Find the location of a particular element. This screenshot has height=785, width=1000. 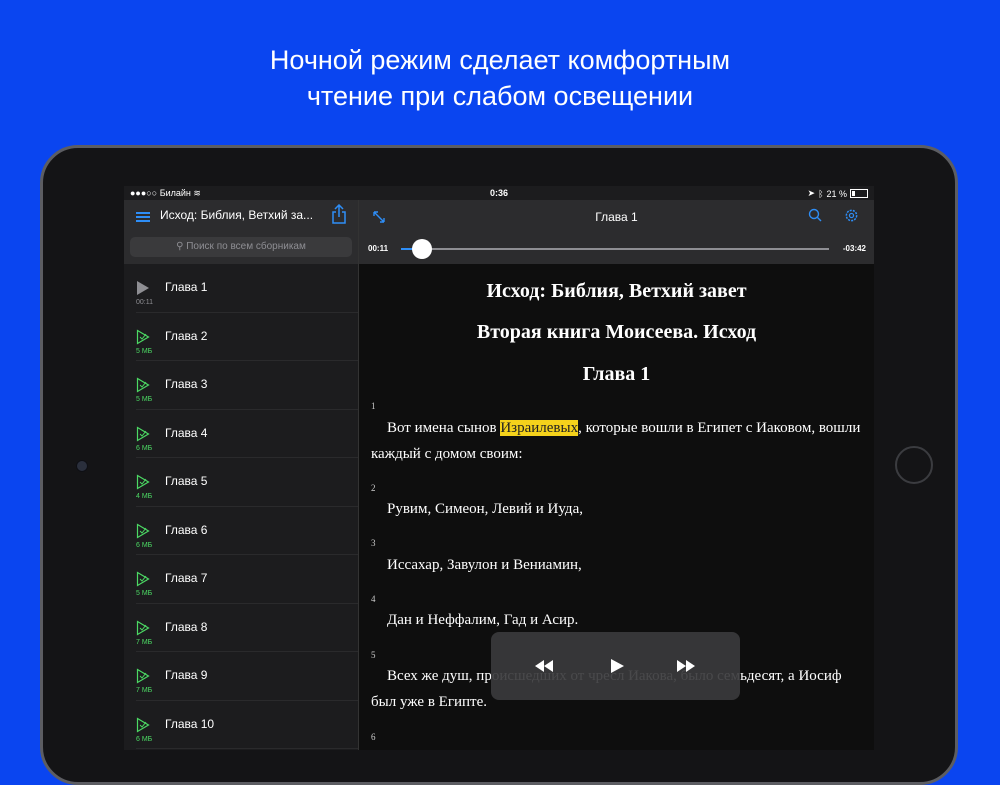

home-button is located at coordinates (914, 465).